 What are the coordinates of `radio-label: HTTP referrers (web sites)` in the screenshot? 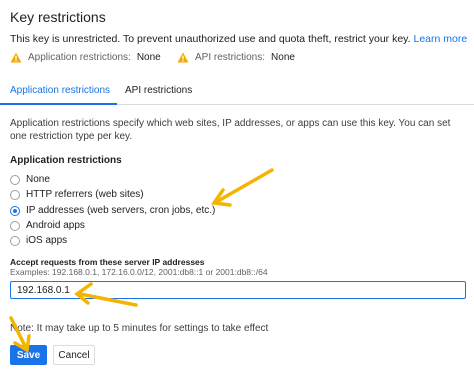 It's located at (85, 194).